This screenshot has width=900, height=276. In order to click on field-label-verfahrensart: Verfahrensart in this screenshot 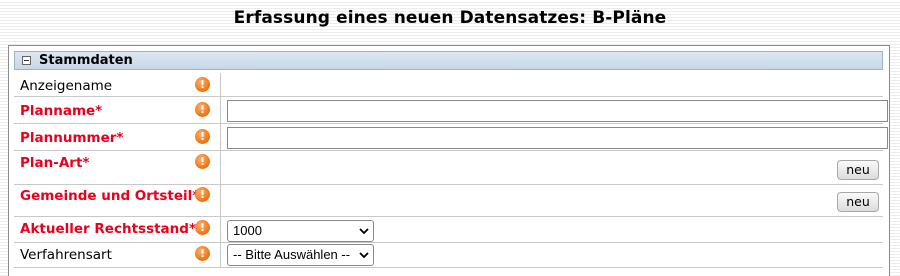, I will do `click(66, 255)`.